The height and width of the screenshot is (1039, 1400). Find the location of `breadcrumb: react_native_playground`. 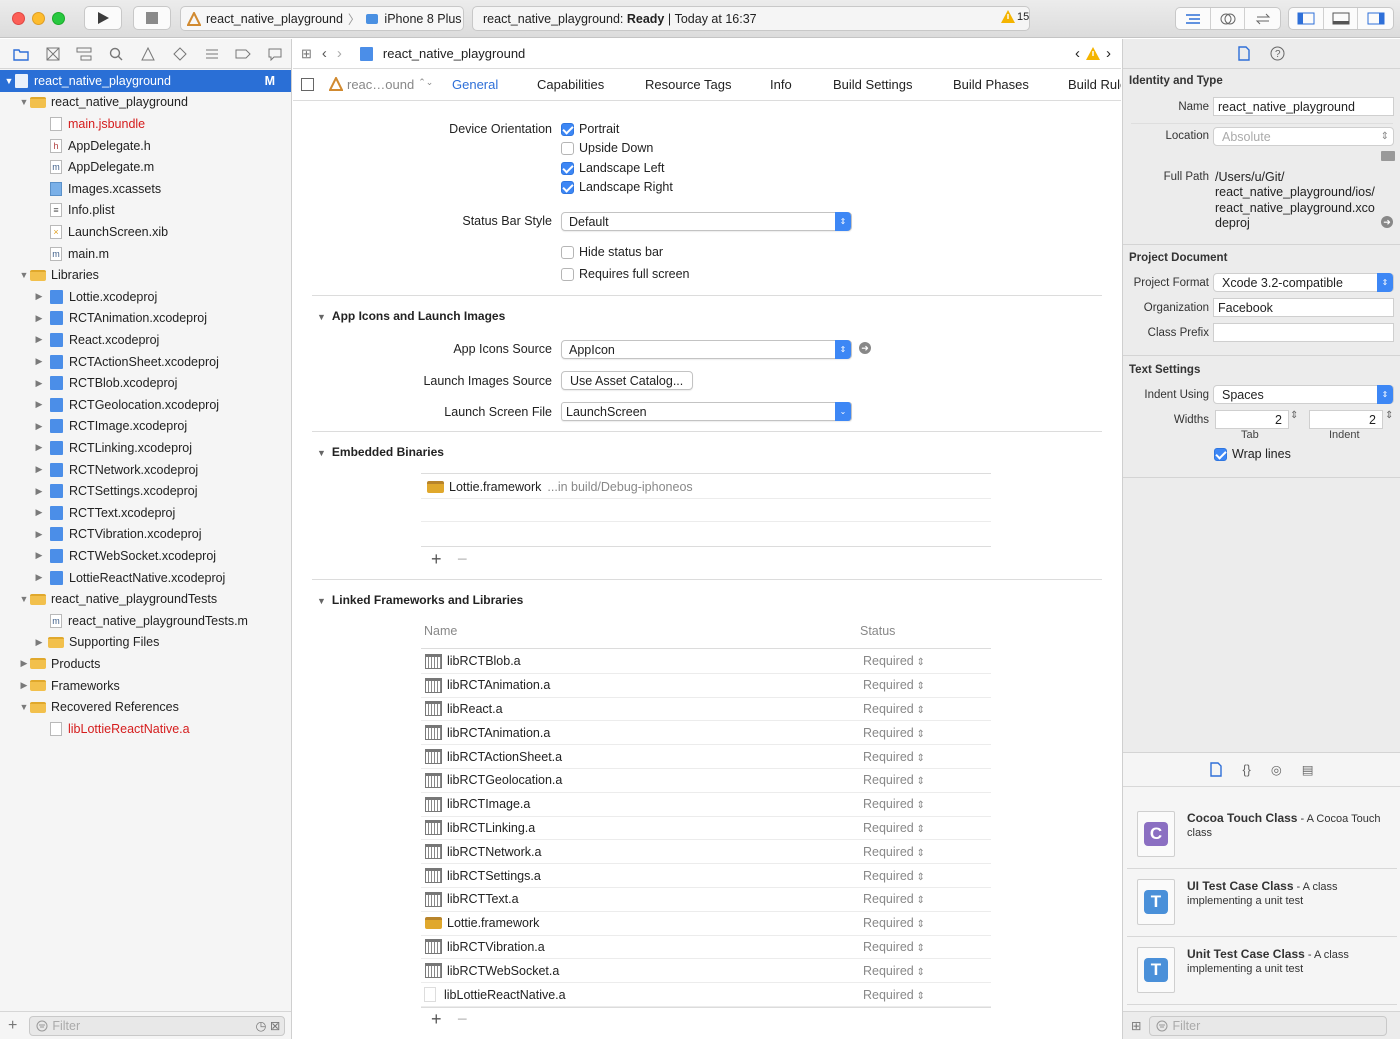

breadcrumb: react_native_playground is located at coordinates (454, 53).